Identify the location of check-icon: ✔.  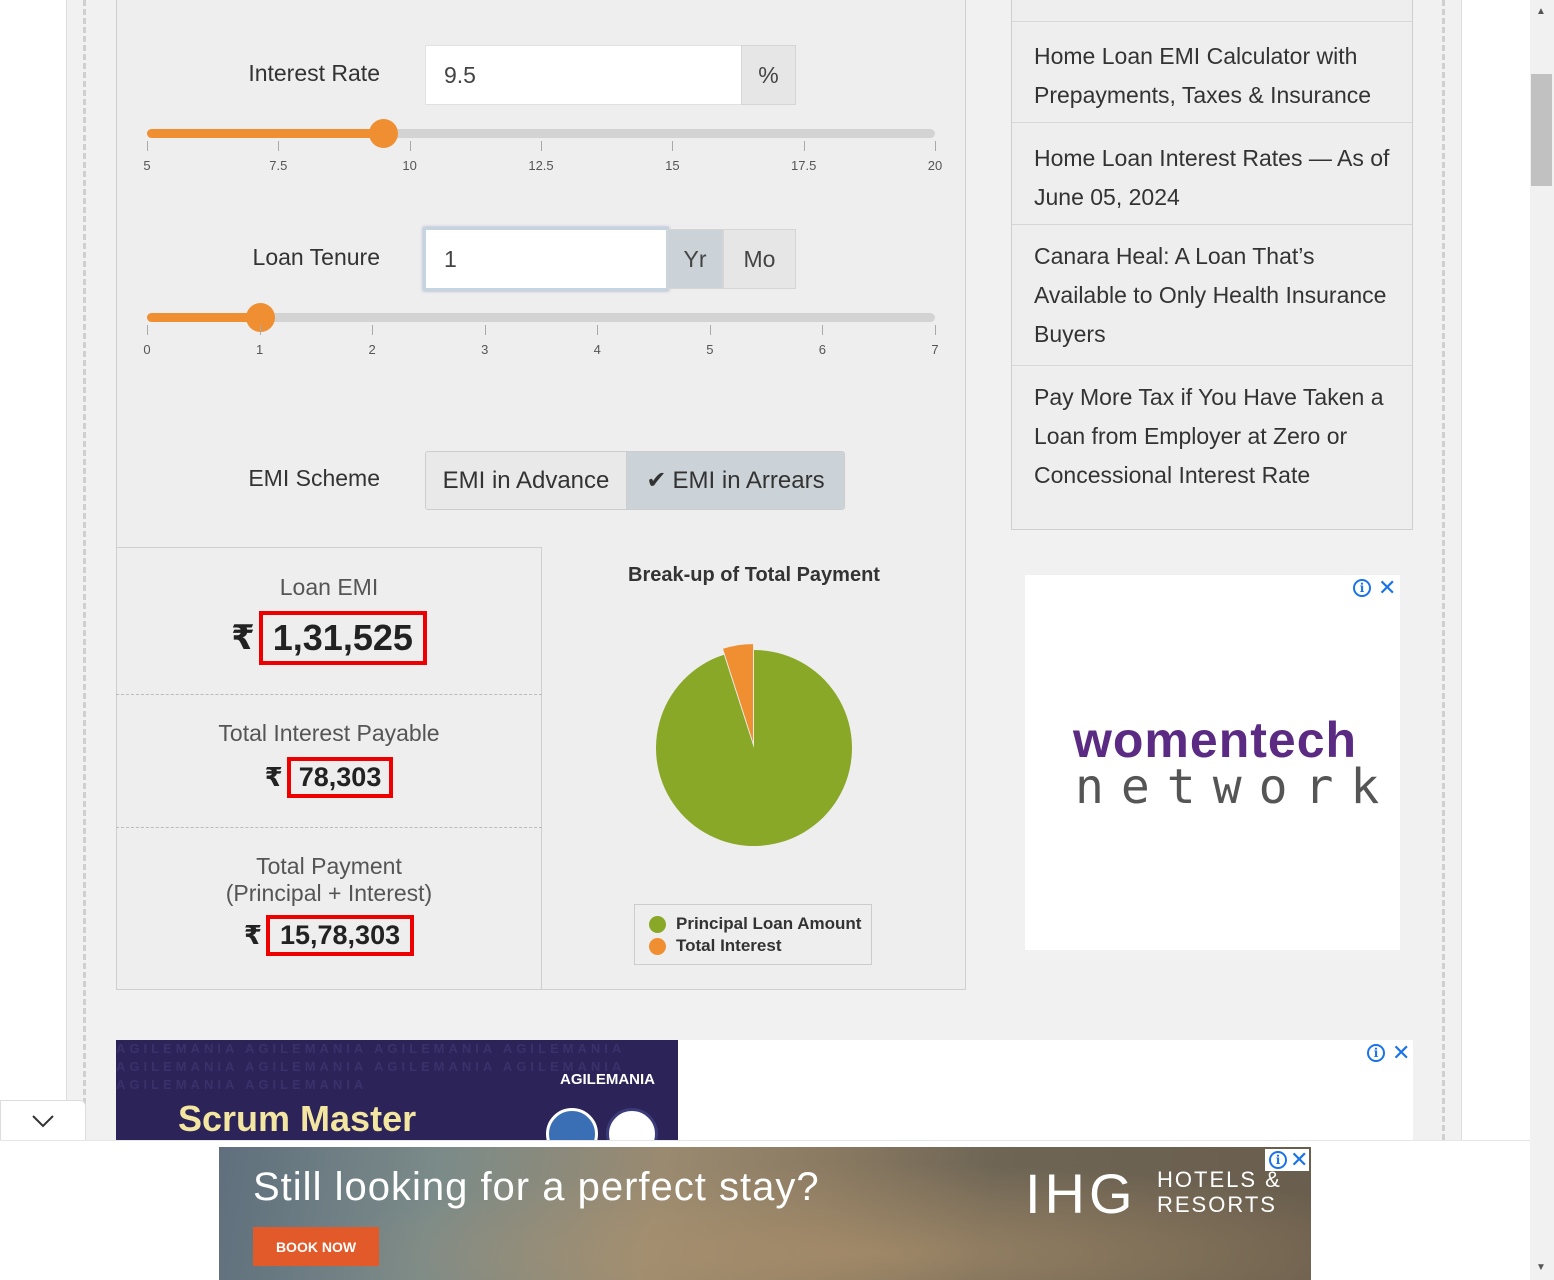
(656, 480).